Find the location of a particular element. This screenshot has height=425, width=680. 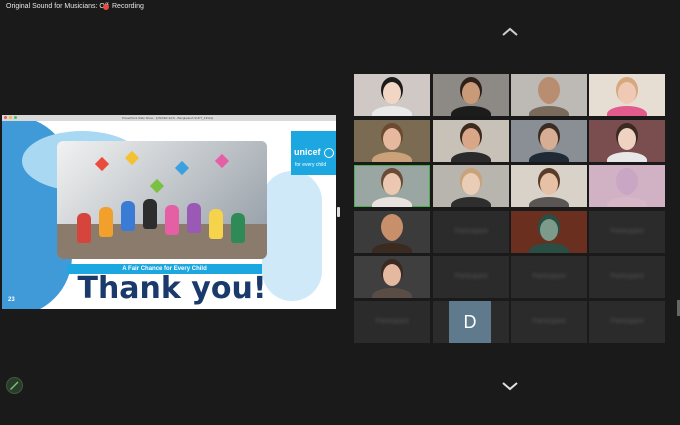

unicef-logo: unicef is located at coordinates (307, 152).